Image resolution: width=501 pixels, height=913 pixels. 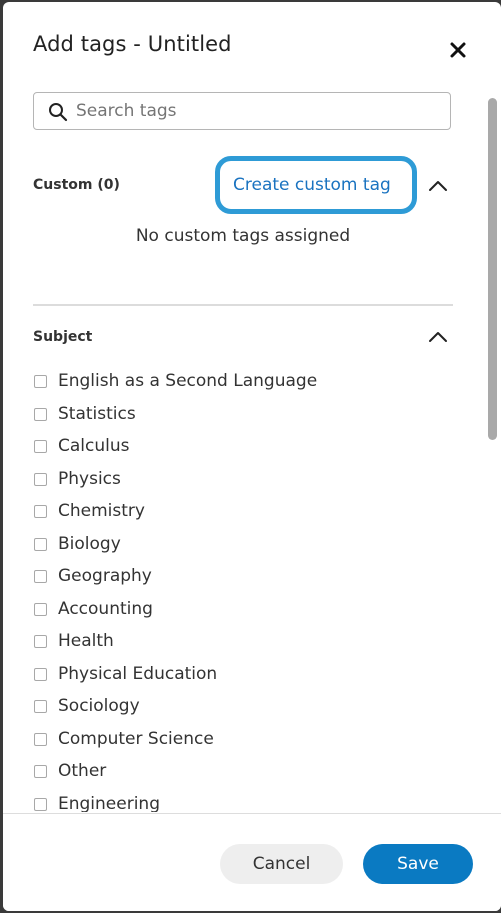 What do you see at coordinates (99, 706) in the screenshot?
I see `subject-item-label: Sociology` at bounding box center [99, 706].